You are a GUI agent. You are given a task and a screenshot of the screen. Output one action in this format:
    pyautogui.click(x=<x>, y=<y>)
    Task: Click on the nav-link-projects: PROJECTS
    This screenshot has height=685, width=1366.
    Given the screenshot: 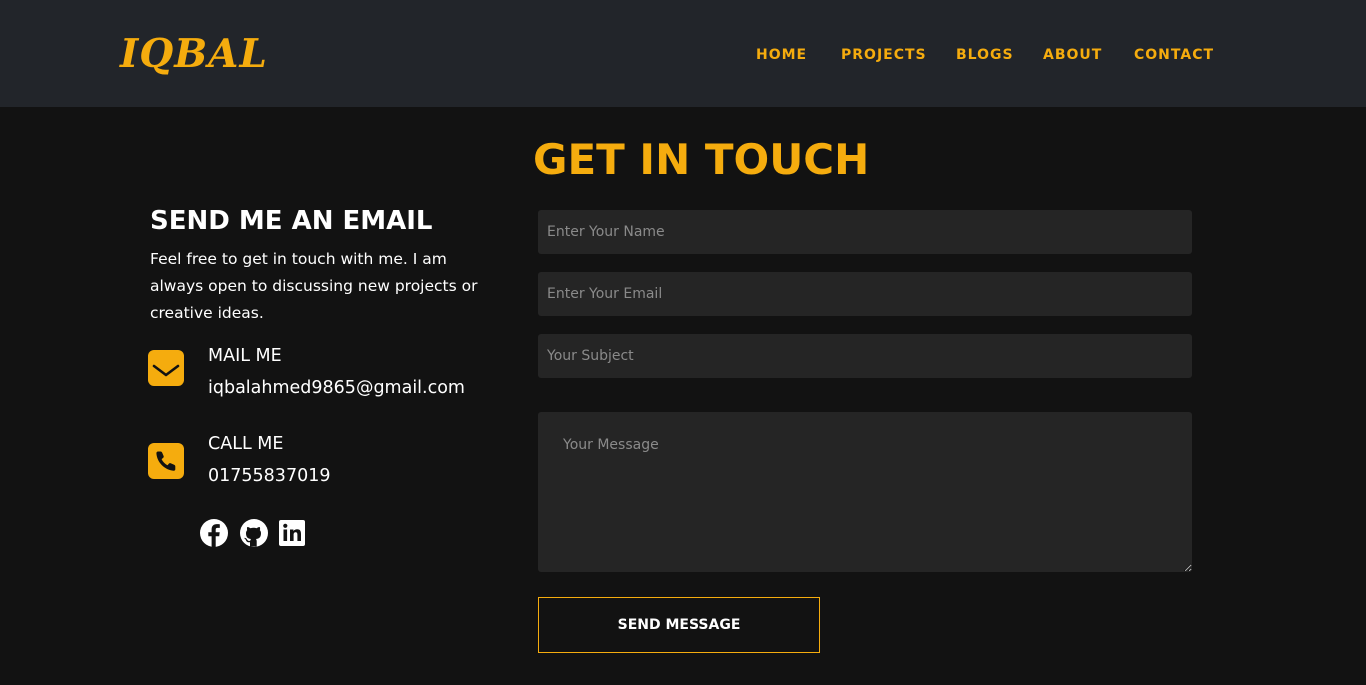 What is the action you would take?
    pyautogui.click(x=884, y=55)
    